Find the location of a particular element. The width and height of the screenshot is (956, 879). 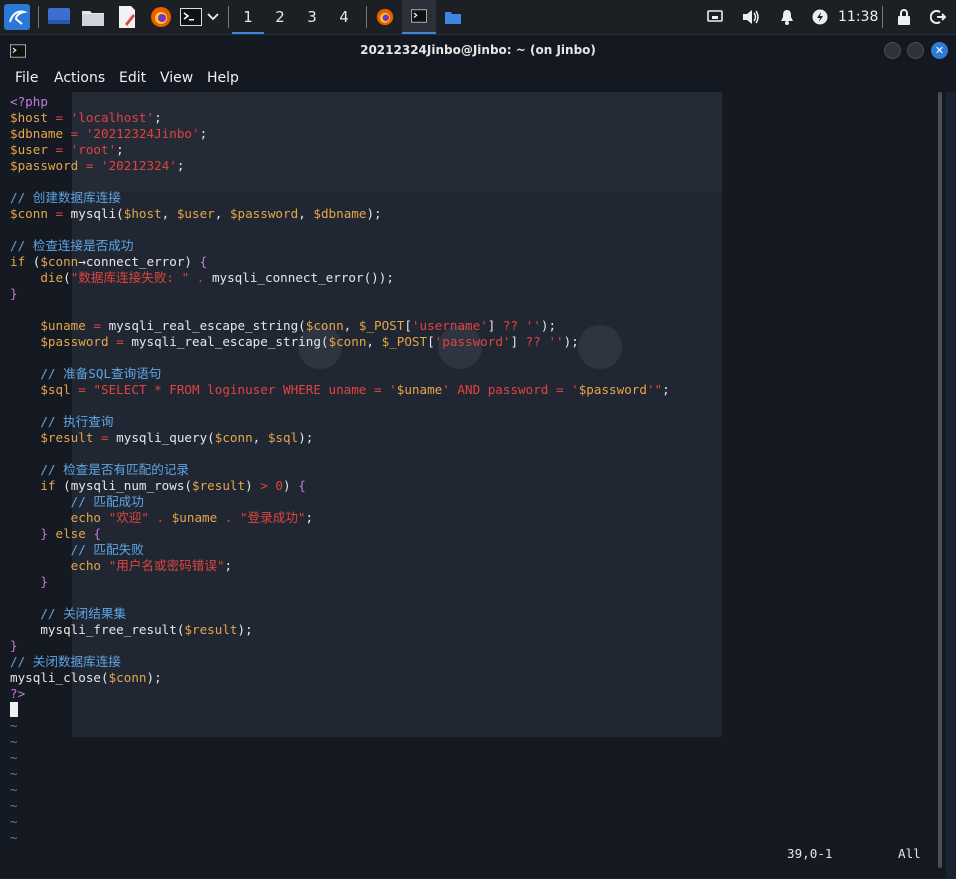

code-token: { is located at coordinates (302, 485).